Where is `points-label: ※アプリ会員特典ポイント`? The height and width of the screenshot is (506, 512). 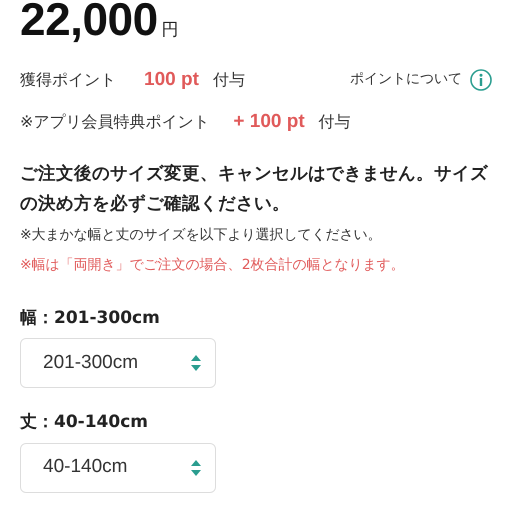 points-label: ※アプリ会員特典ポイント is located at coordinates (115, 122).